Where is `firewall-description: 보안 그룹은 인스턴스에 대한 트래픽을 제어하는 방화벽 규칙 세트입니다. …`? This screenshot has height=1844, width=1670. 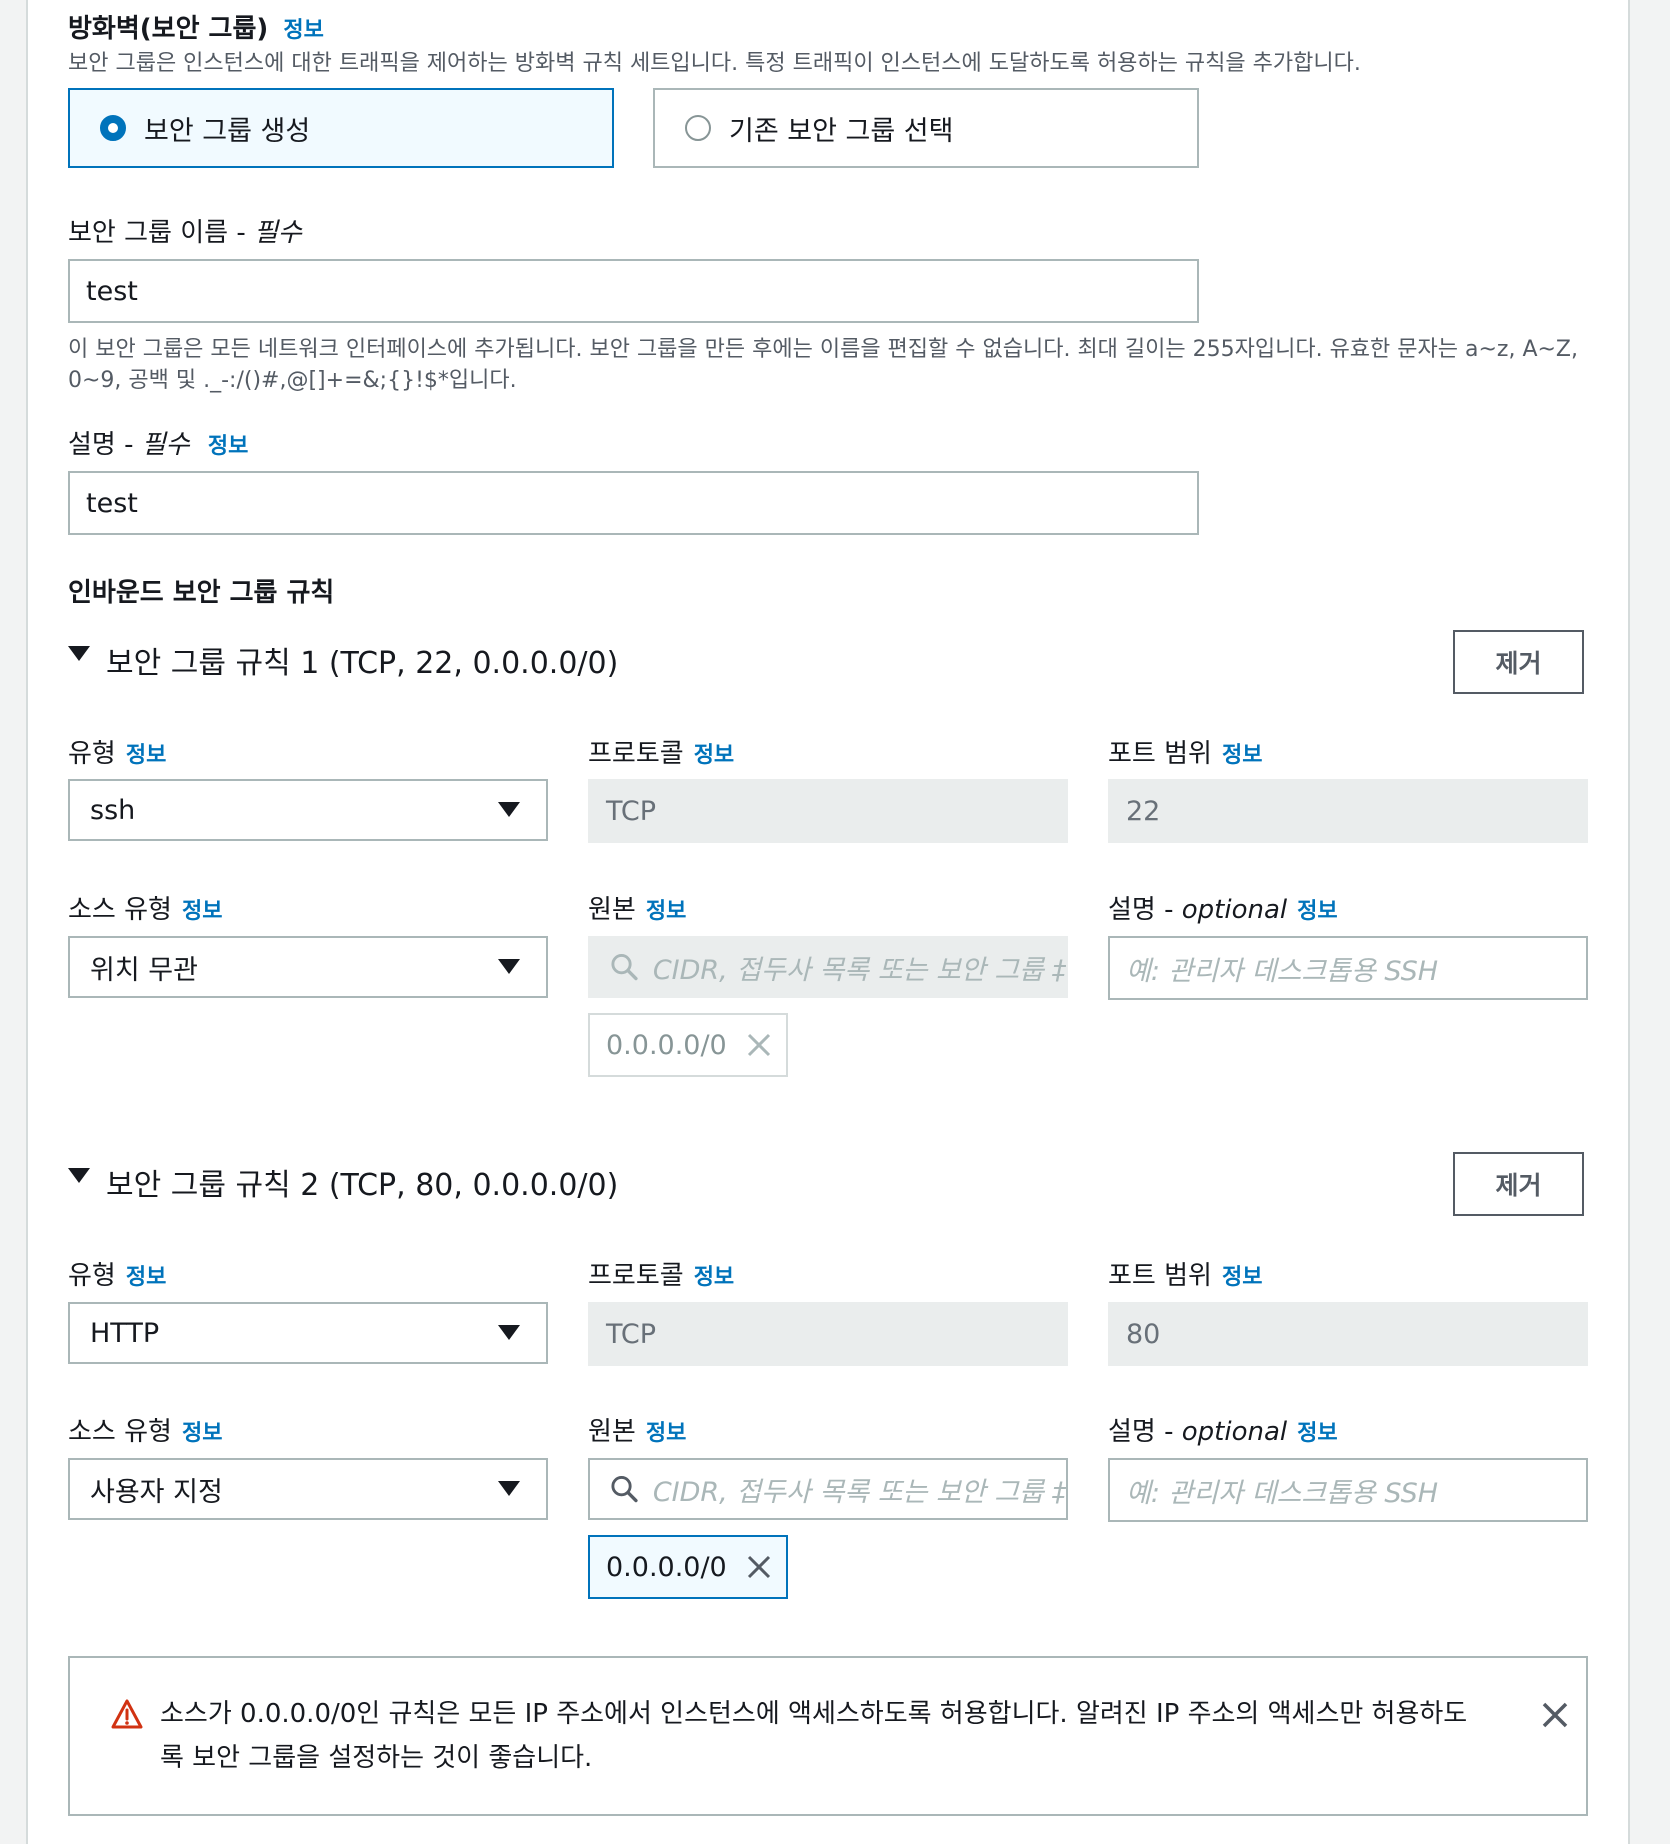
firewall-description: 보안 그룹은 인스턴스에 대한 트래픽을 제어하는 방화벽 규칙 세트입니다. … is located at coordinates (714, 63).